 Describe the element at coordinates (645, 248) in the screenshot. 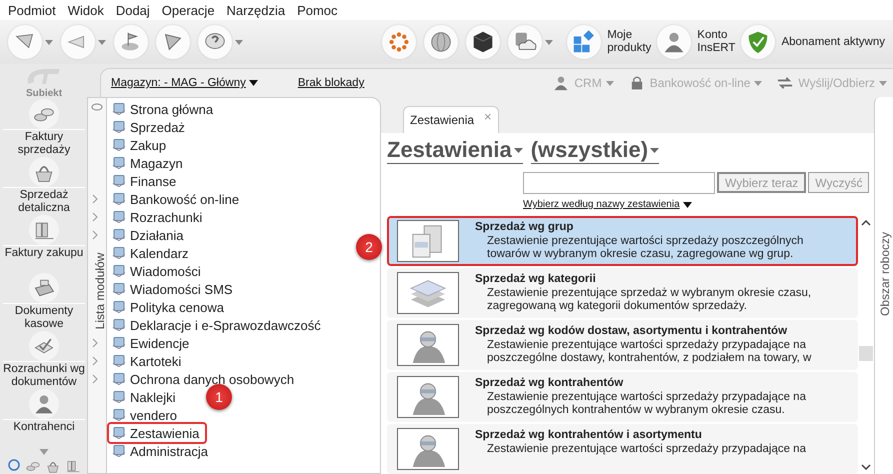

I see `report-description: Zestawienie prezentujące wartości sprzedaży poszczególnych towarów w wybranym okresie czasu, zagregowane wg grup.` at that location.